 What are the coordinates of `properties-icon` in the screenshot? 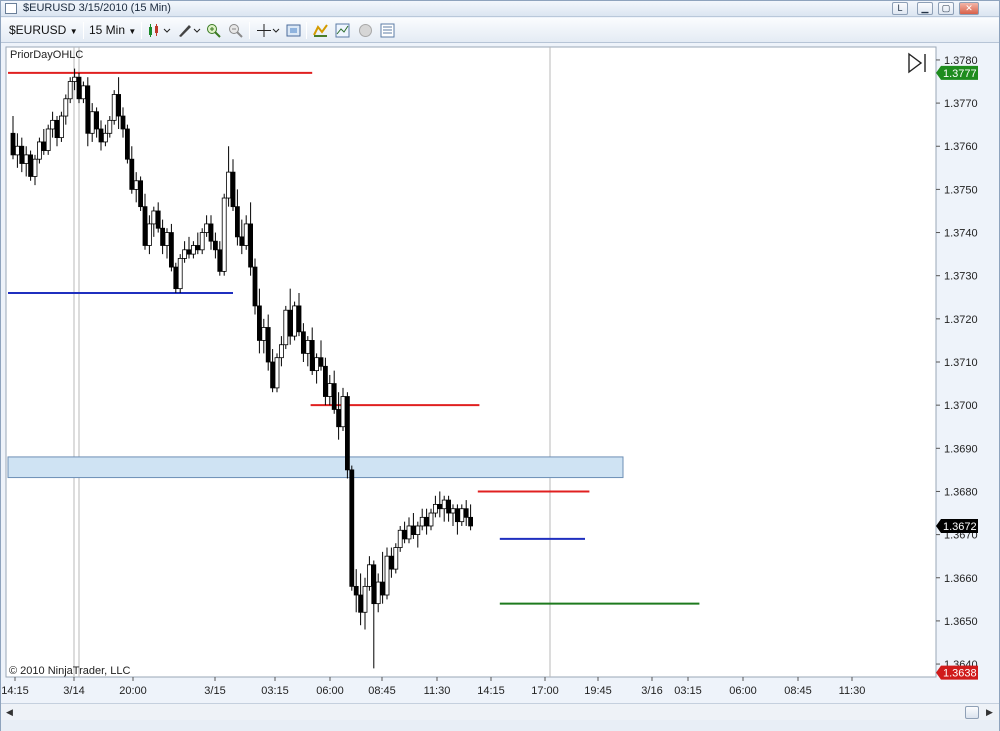 It's located at (387, 30).